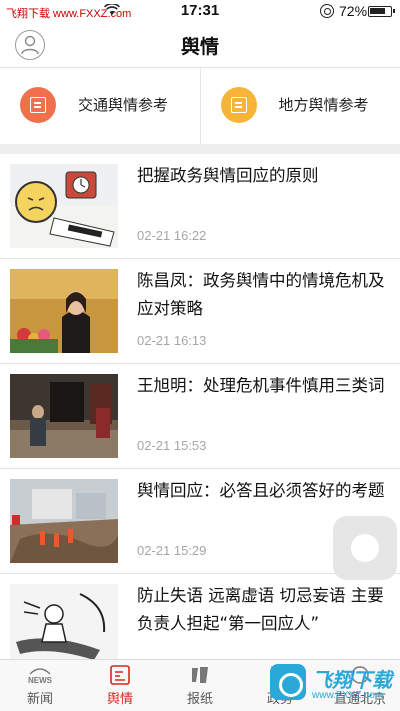  I want to click on rotation-lock-icon, so click(327, 11).